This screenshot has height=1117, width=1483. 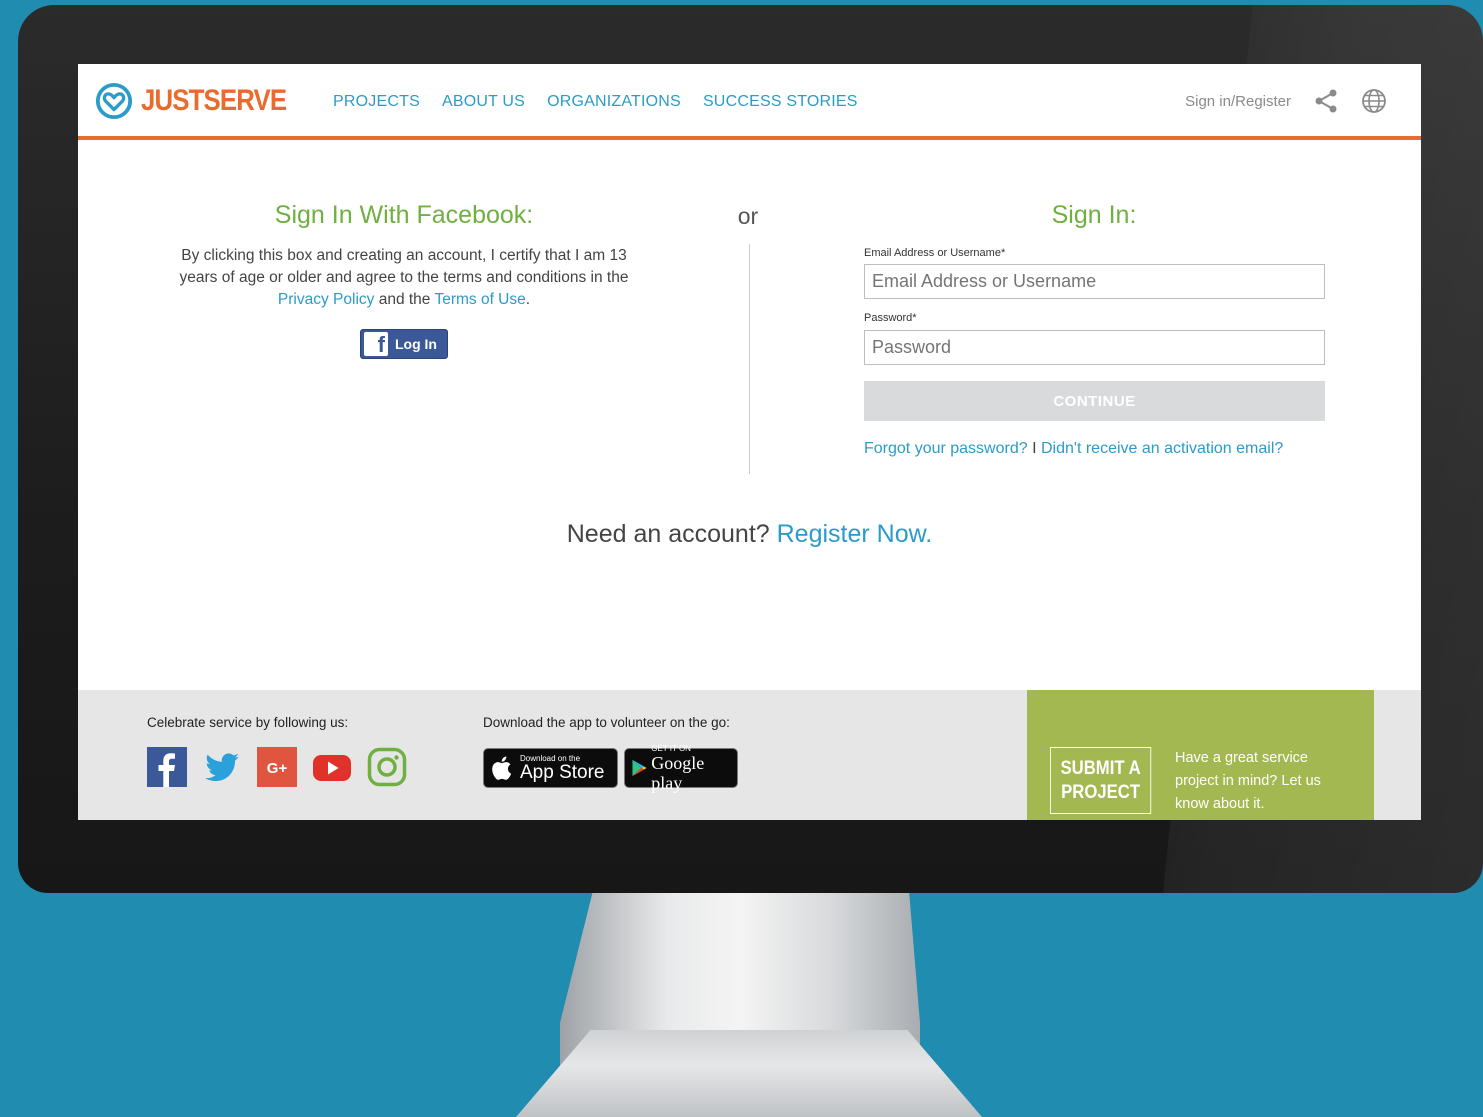 I want to click on header-actions: Sign in/Register, so click(x=1286, y=101).